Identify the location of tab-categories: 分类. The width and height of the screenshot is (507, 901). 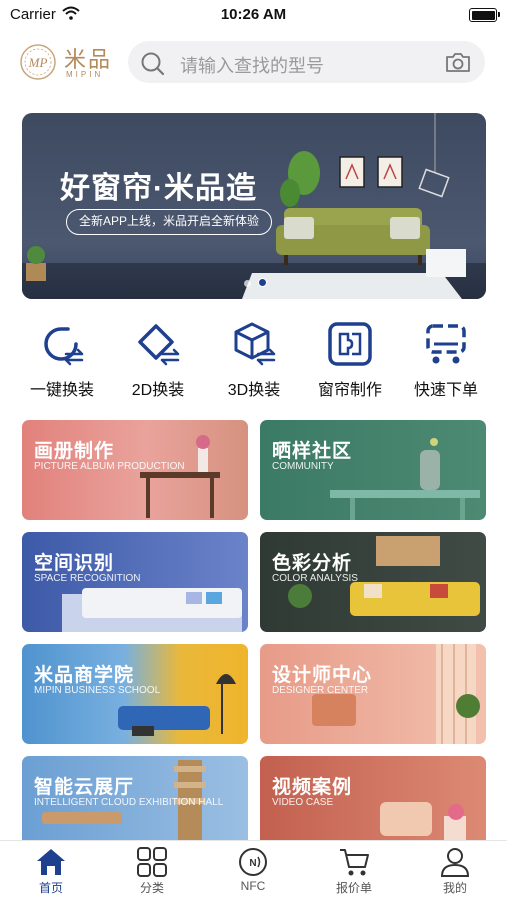
(152, 871).